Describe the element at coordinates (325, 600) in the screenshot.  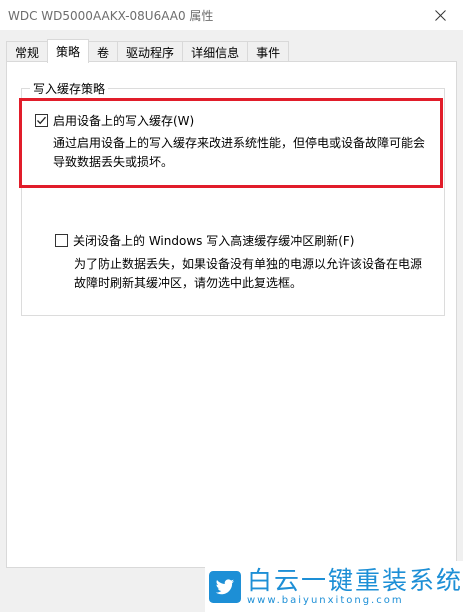
I see `watermark-url: www.baiyunxitong.com` at that location.